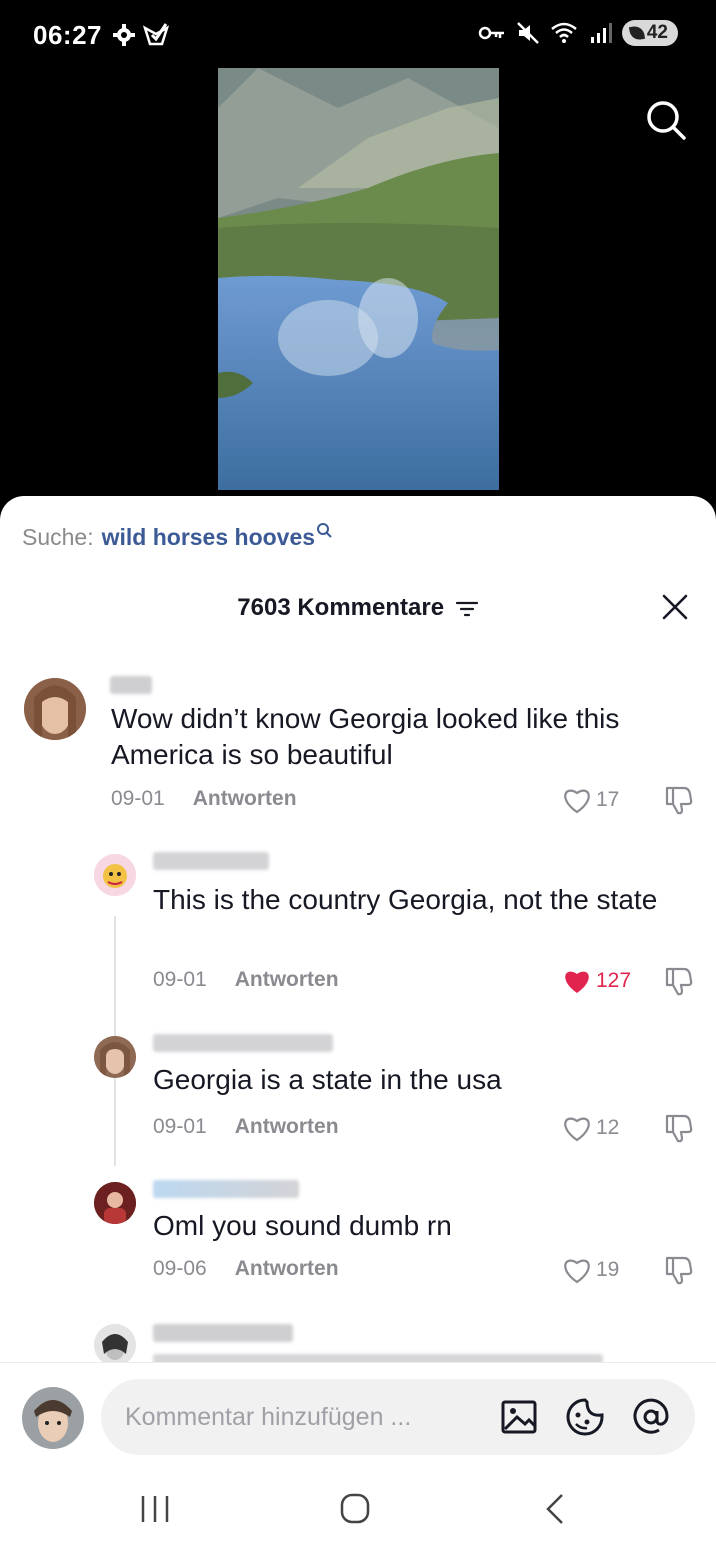  What do you see at coordinates (608, 1127) in the screenshot?
I see `like-count: 12` at bounding box center [608, 1127].